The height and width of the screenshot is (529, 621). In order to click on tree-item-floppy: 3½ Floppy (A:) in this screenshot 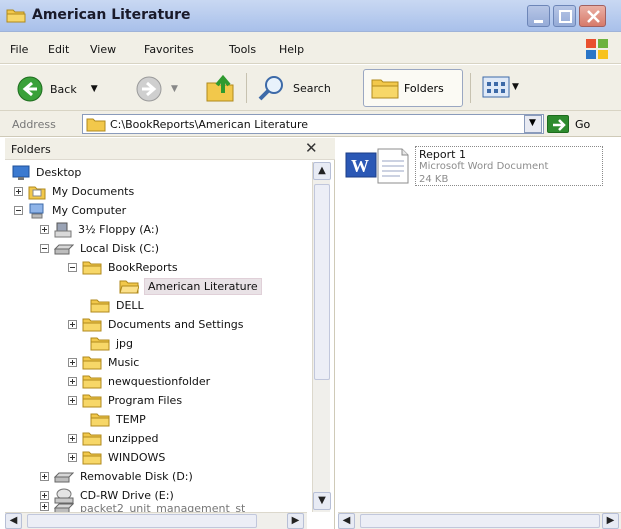, I will do `click(99, 229)`.